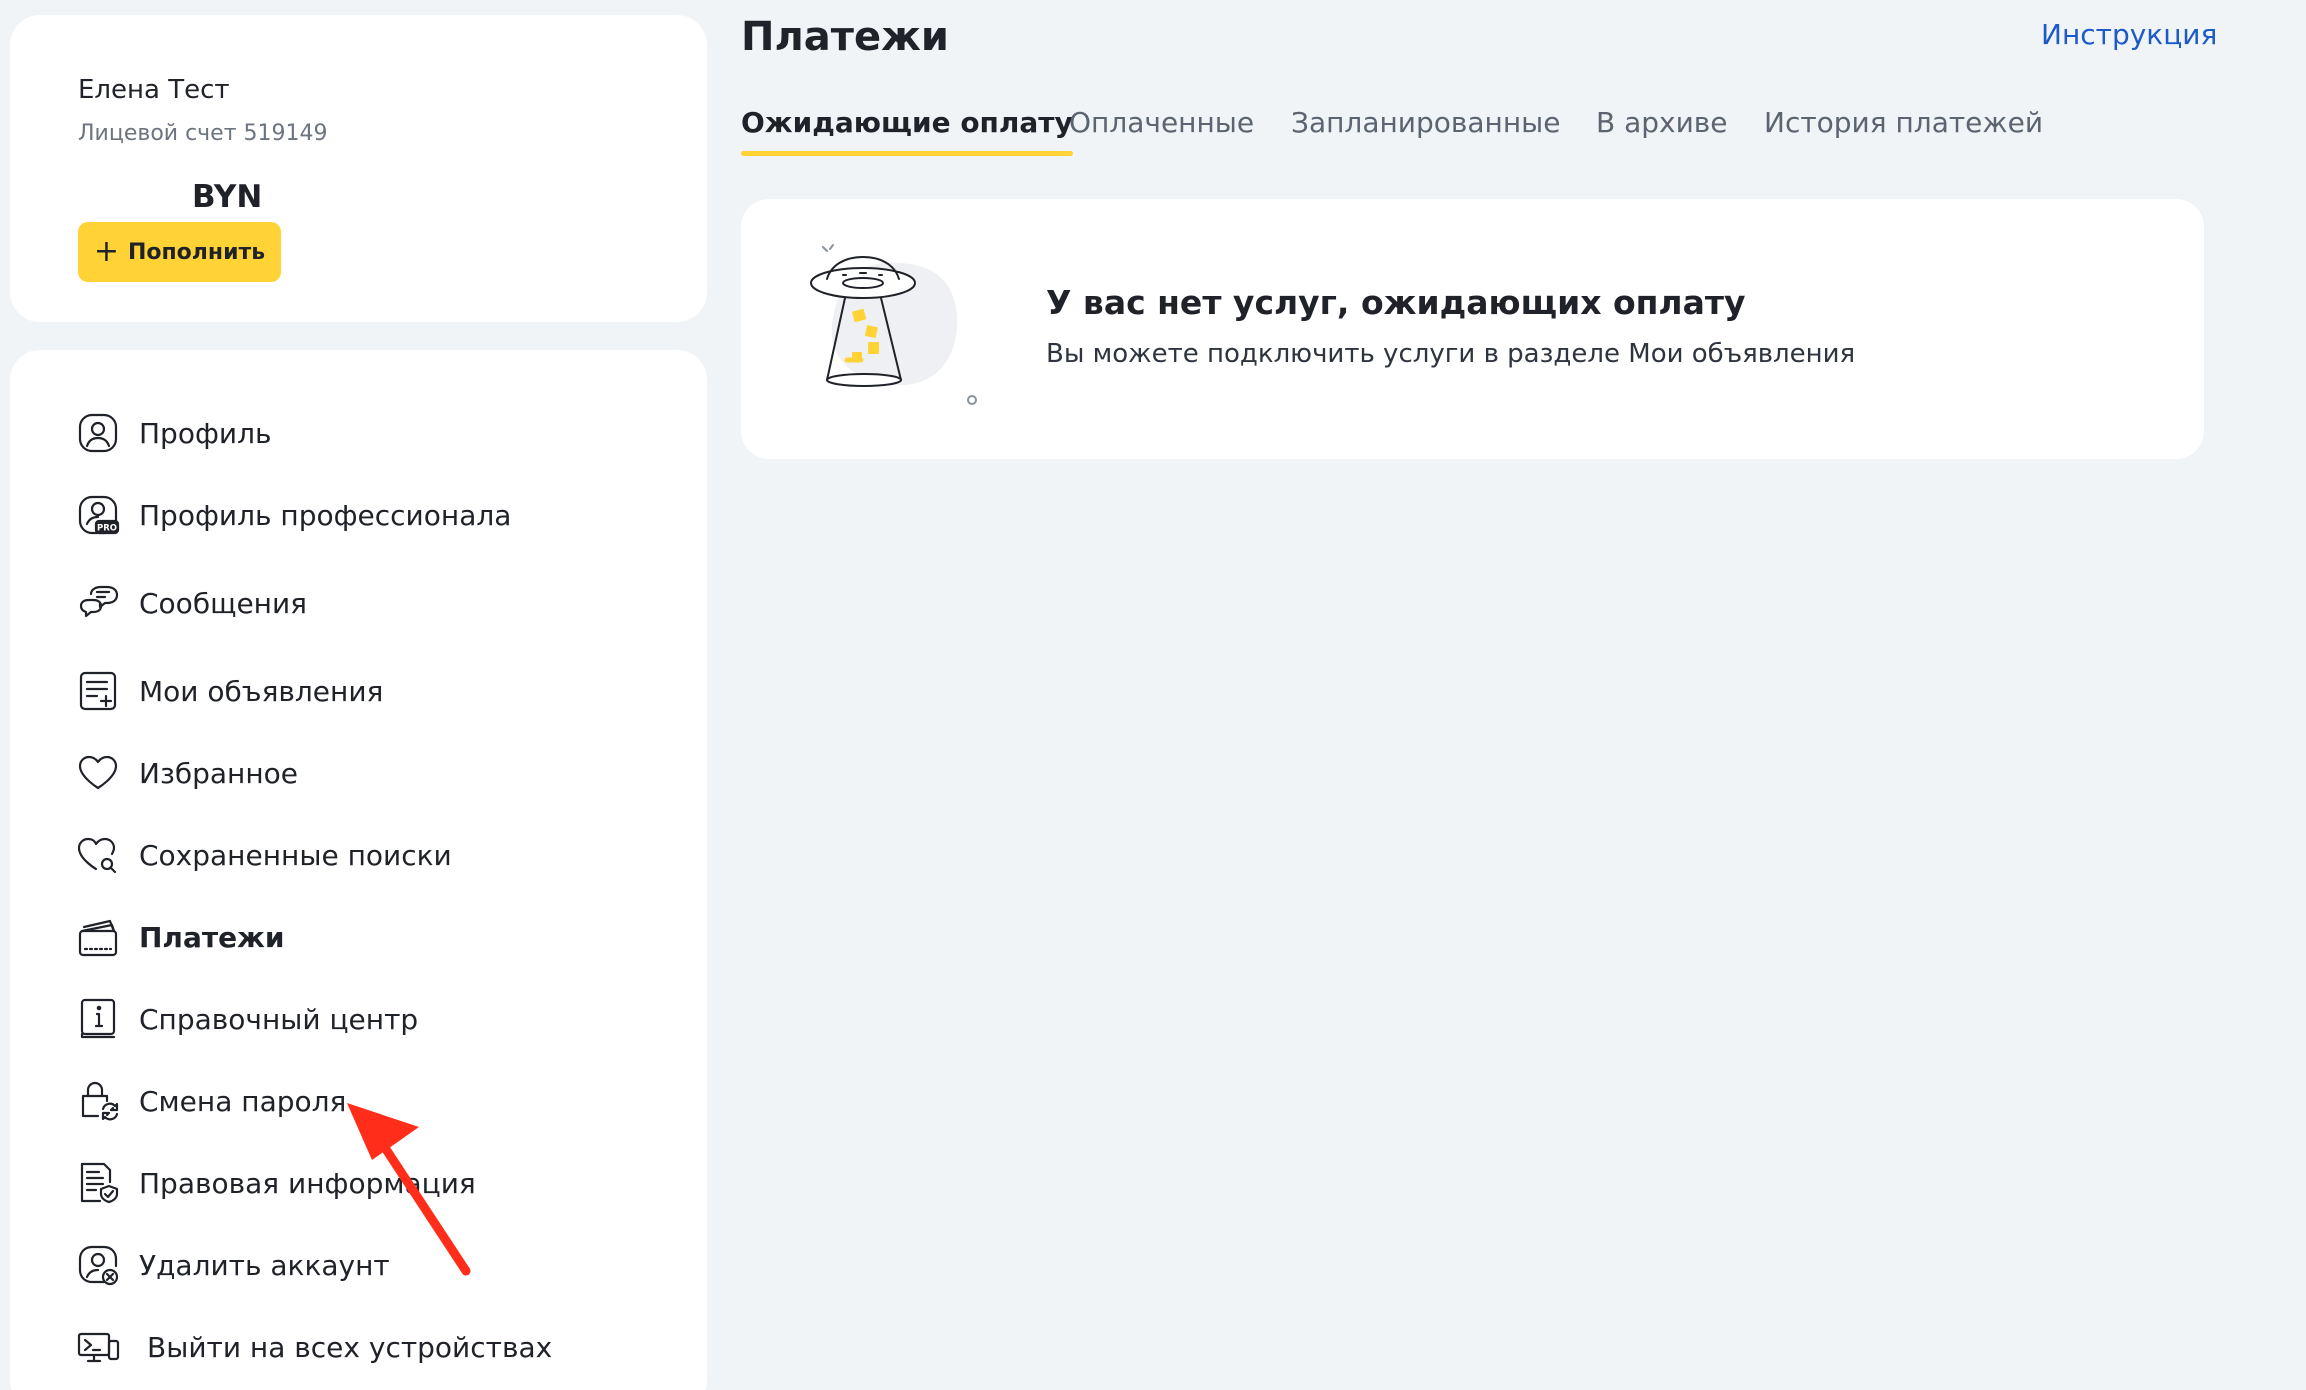 This screenshot has height=1390, width=2306. Describe the element at coordinates (98, 1265) in the screenshot. I see `delete-account-icon` at that location.